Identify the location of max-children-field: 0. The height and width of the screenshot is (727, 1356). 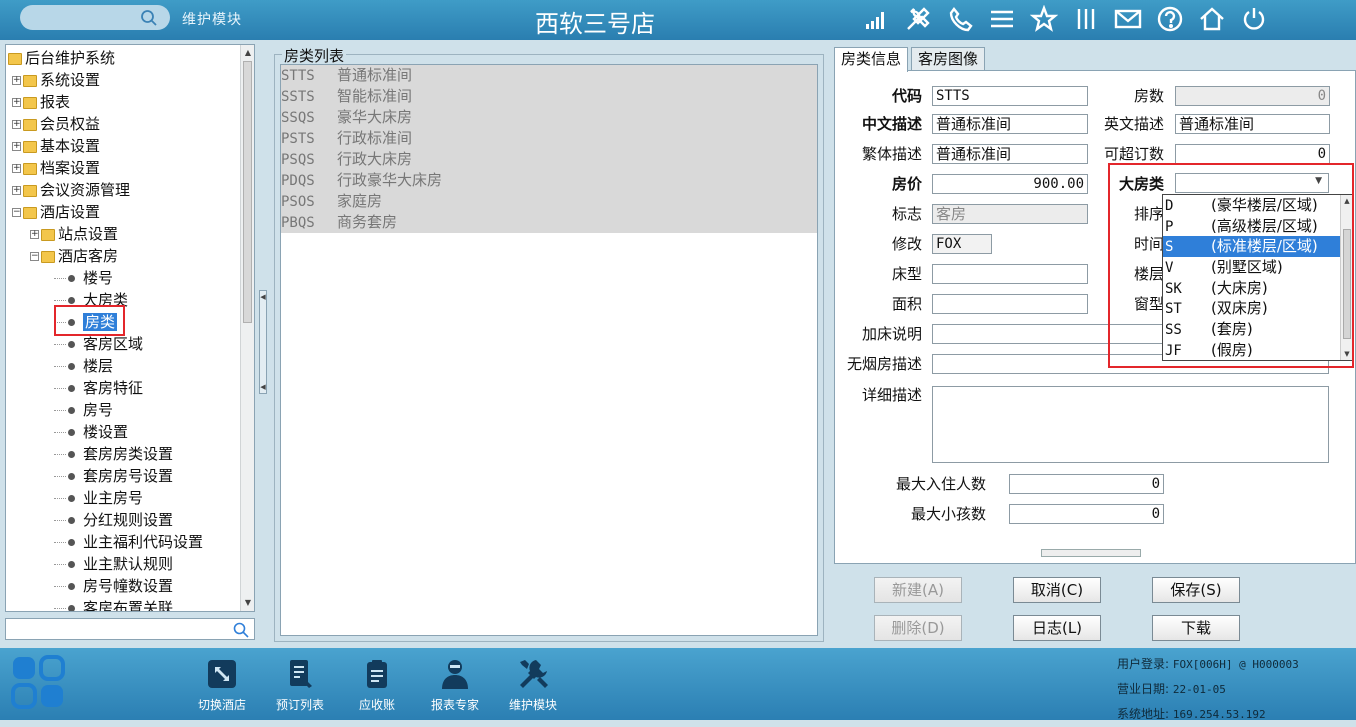
(1086, 514).